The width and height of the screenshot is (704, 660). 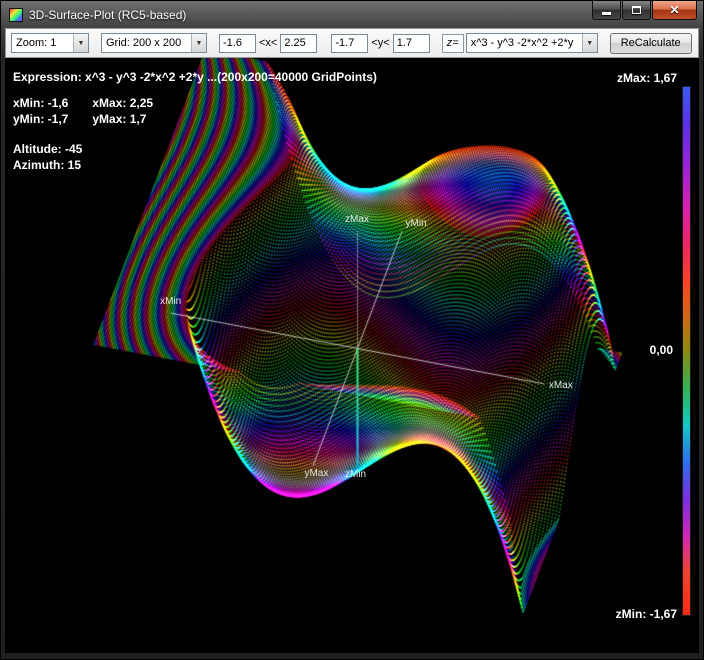 I want to click on azimuth-info: Azimuth: 15, so click(x=47, y=165).